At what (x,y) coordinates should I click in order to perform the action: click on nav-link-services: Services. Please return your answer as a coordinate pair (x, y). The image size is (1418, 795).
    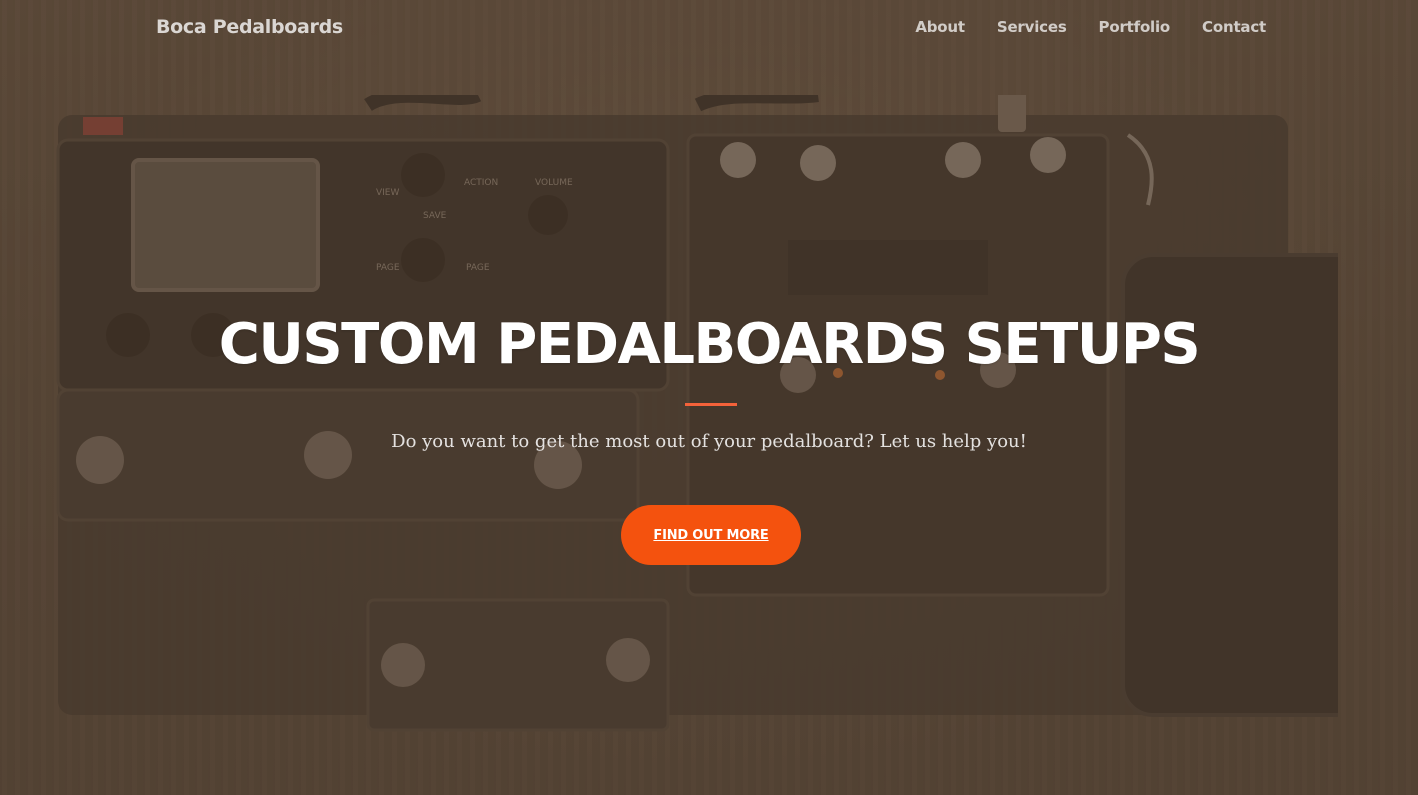
    Looking at the image, I should click on (1032, 27).